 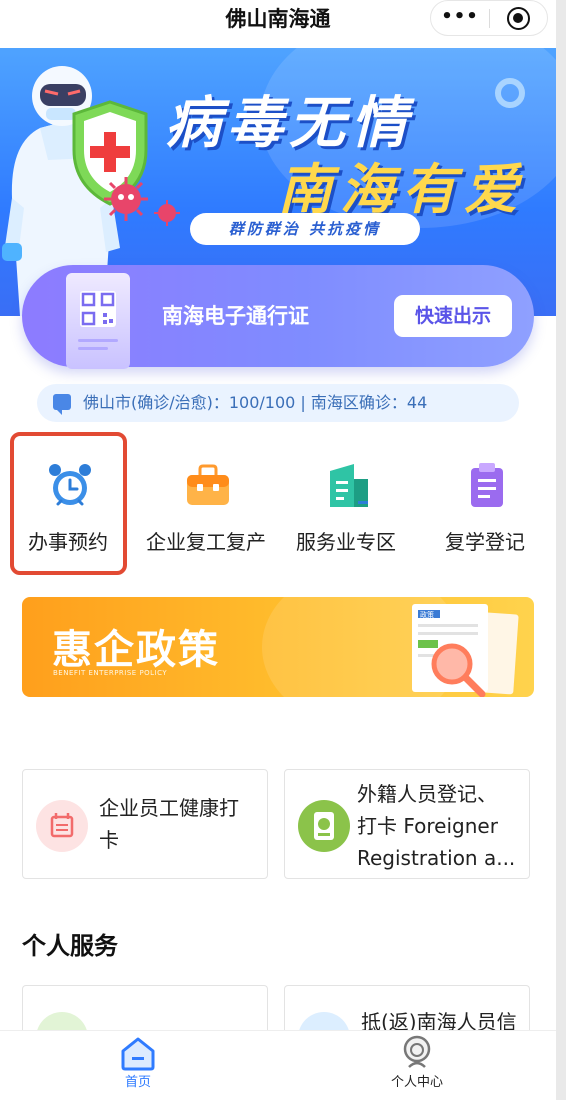 What do you see at coordinates (206, 542) in the screenshot?
I see `quick-item-label: 企业复工复产` at bounding box center [206, 542].